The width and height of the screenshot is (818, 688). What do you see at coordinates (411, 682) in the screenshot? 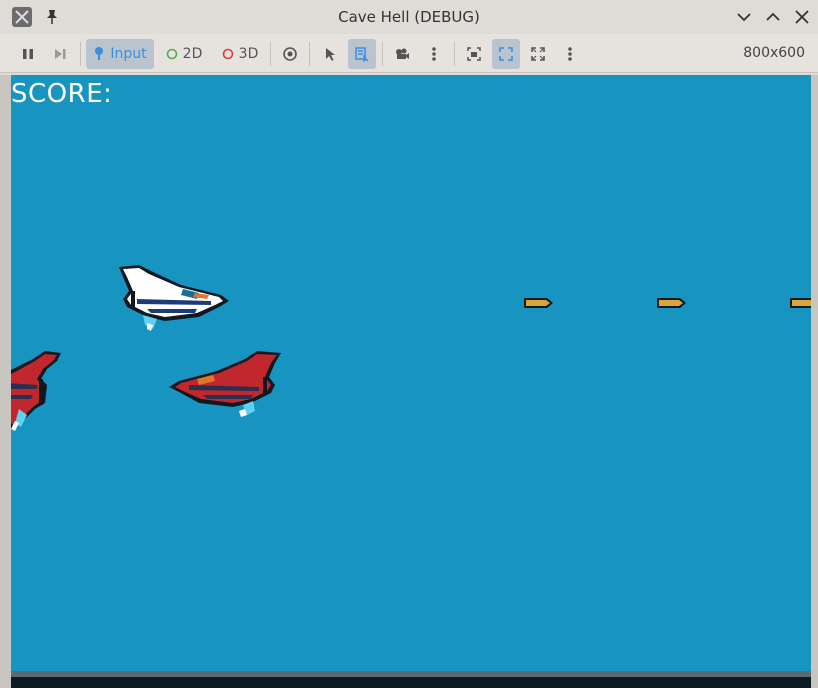
I see `background-taskbar` at bounding box center [411, 682].